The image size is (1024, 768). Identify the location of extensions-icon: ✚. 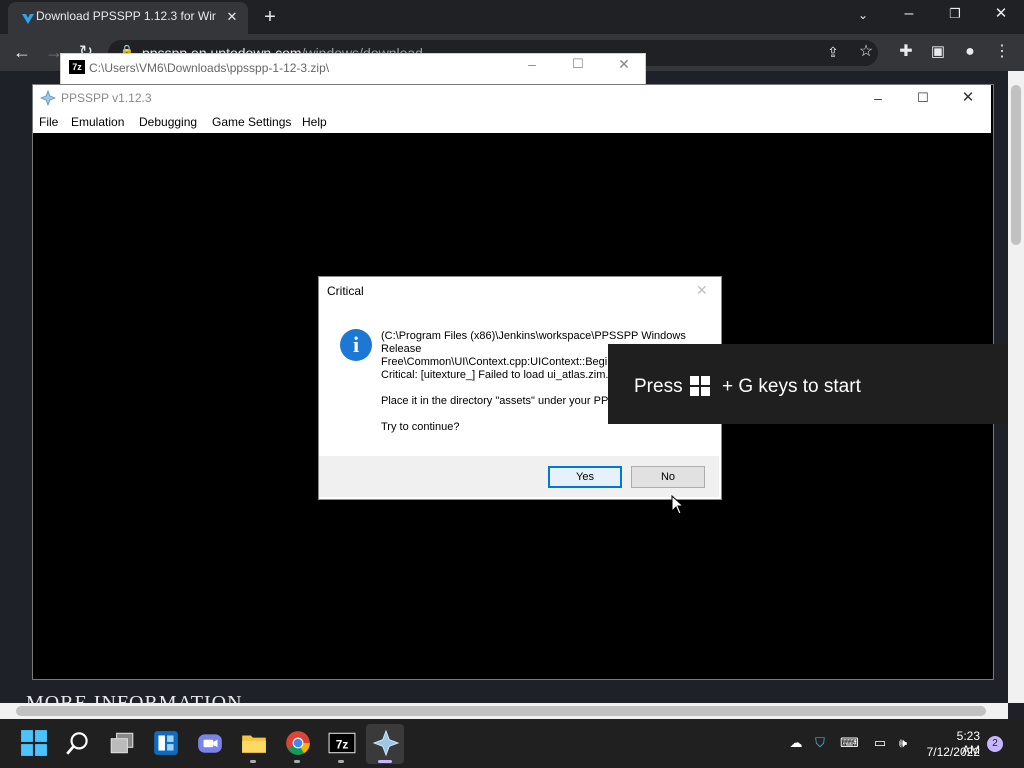
(906, 52).